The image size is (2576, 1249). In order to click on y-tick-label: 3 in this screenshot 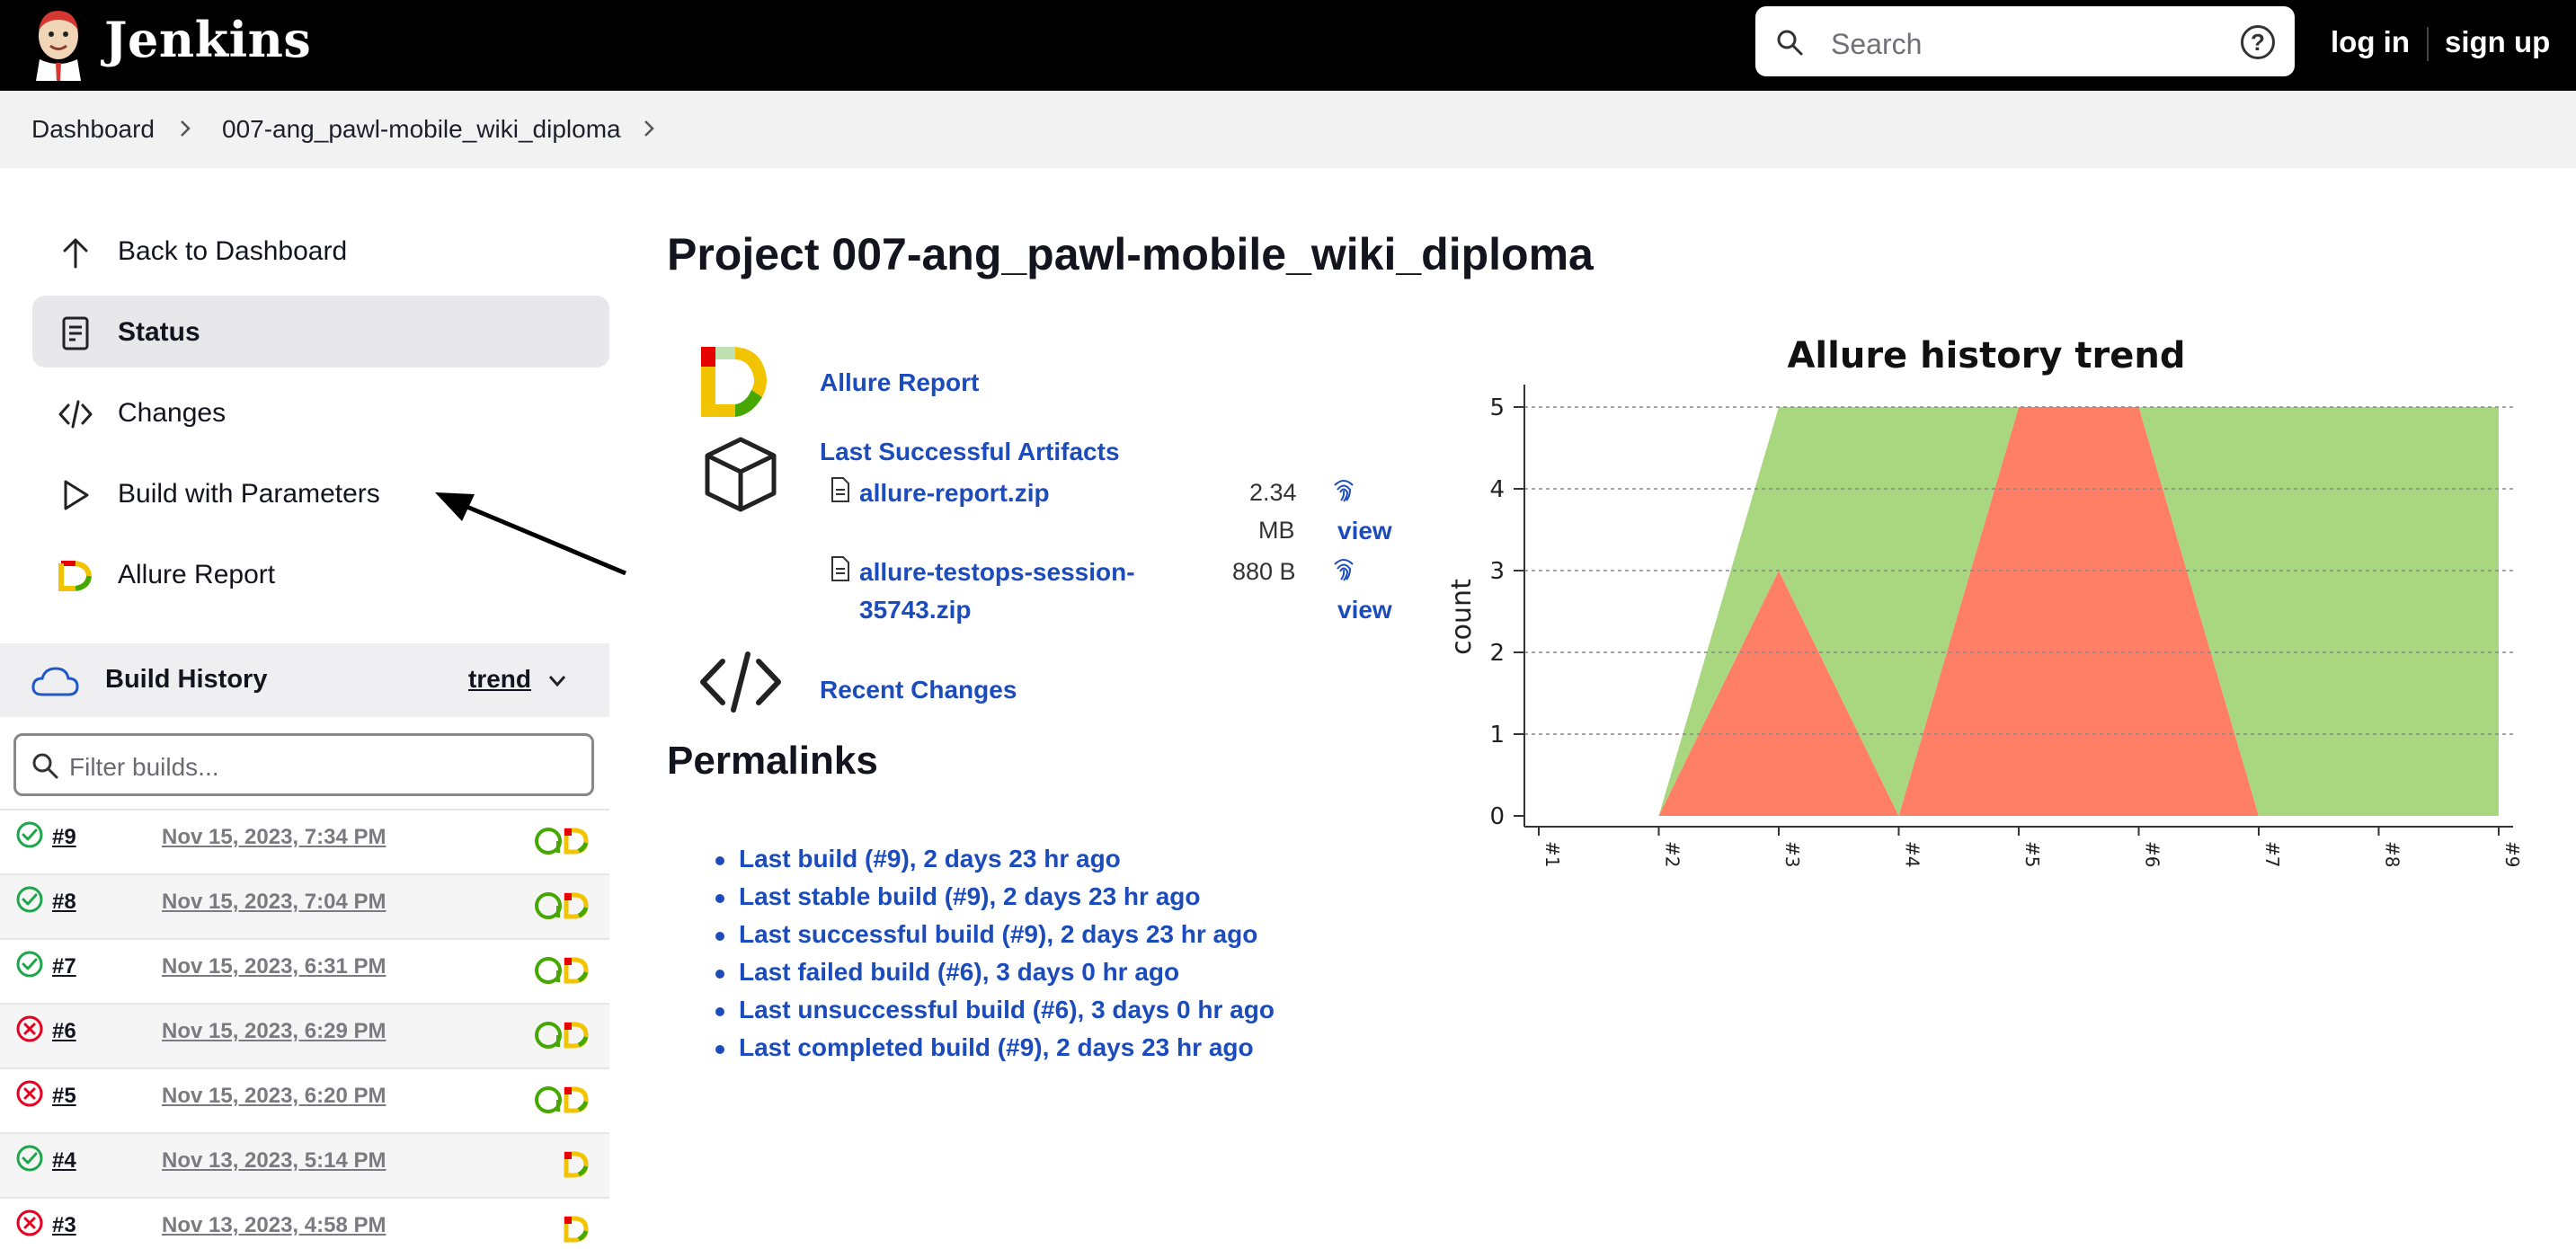, I will do `click(1497, 571)`.